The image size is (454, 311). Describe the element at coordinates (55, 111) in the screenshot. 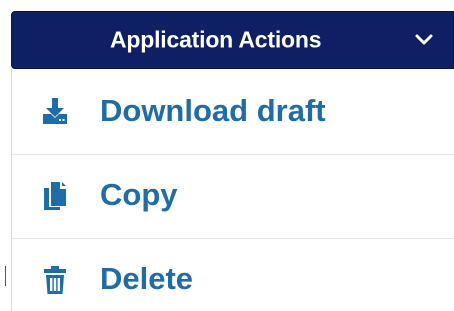

I see `download-icon` at that location.